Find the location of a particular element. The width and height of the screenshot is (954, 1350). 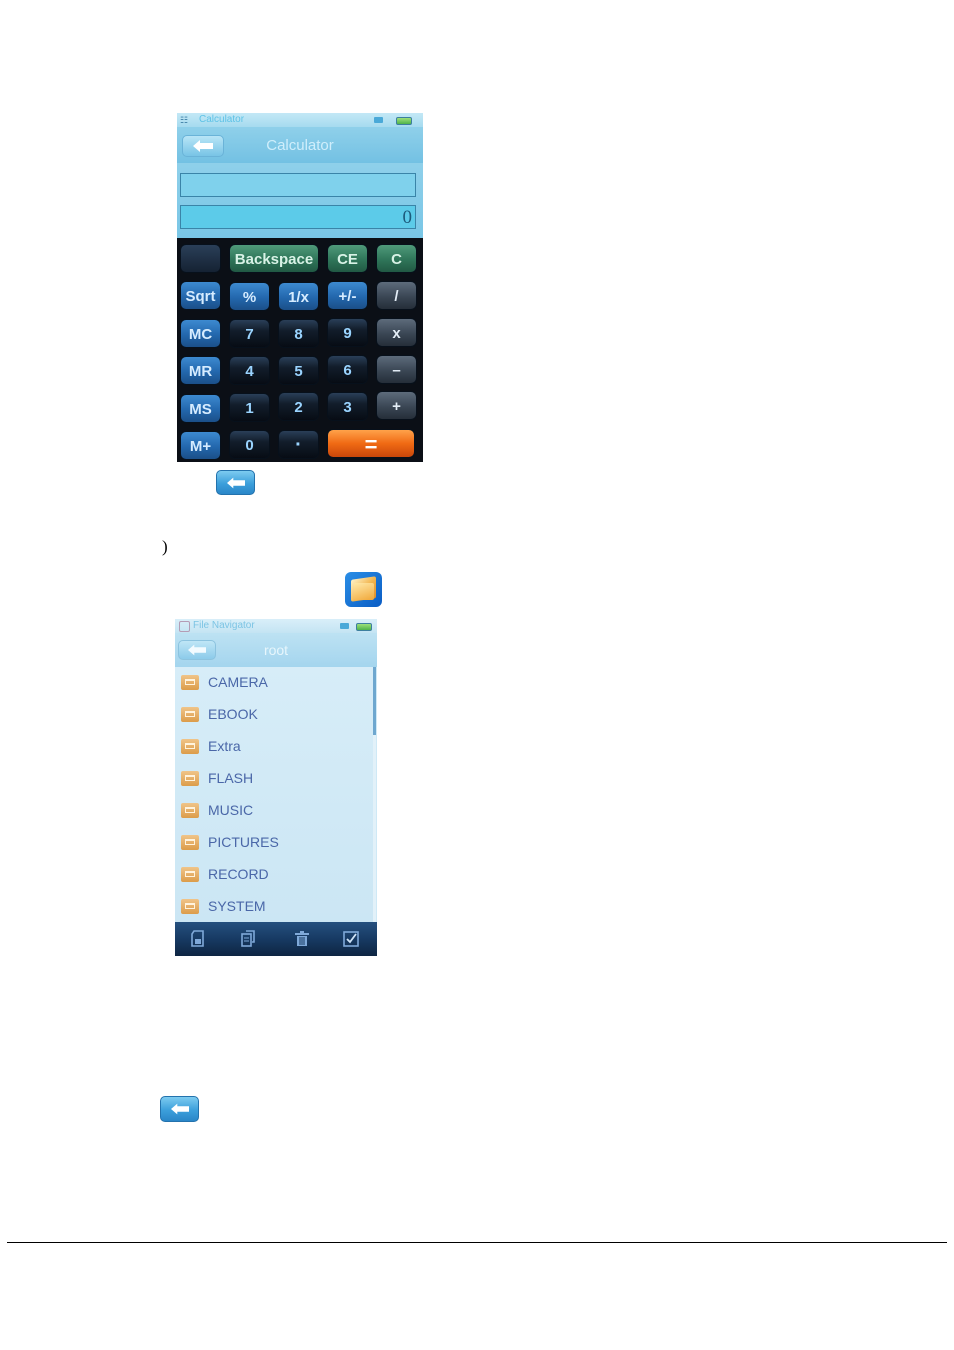

folder-name: FLASH is located at coordinates (231, 778).